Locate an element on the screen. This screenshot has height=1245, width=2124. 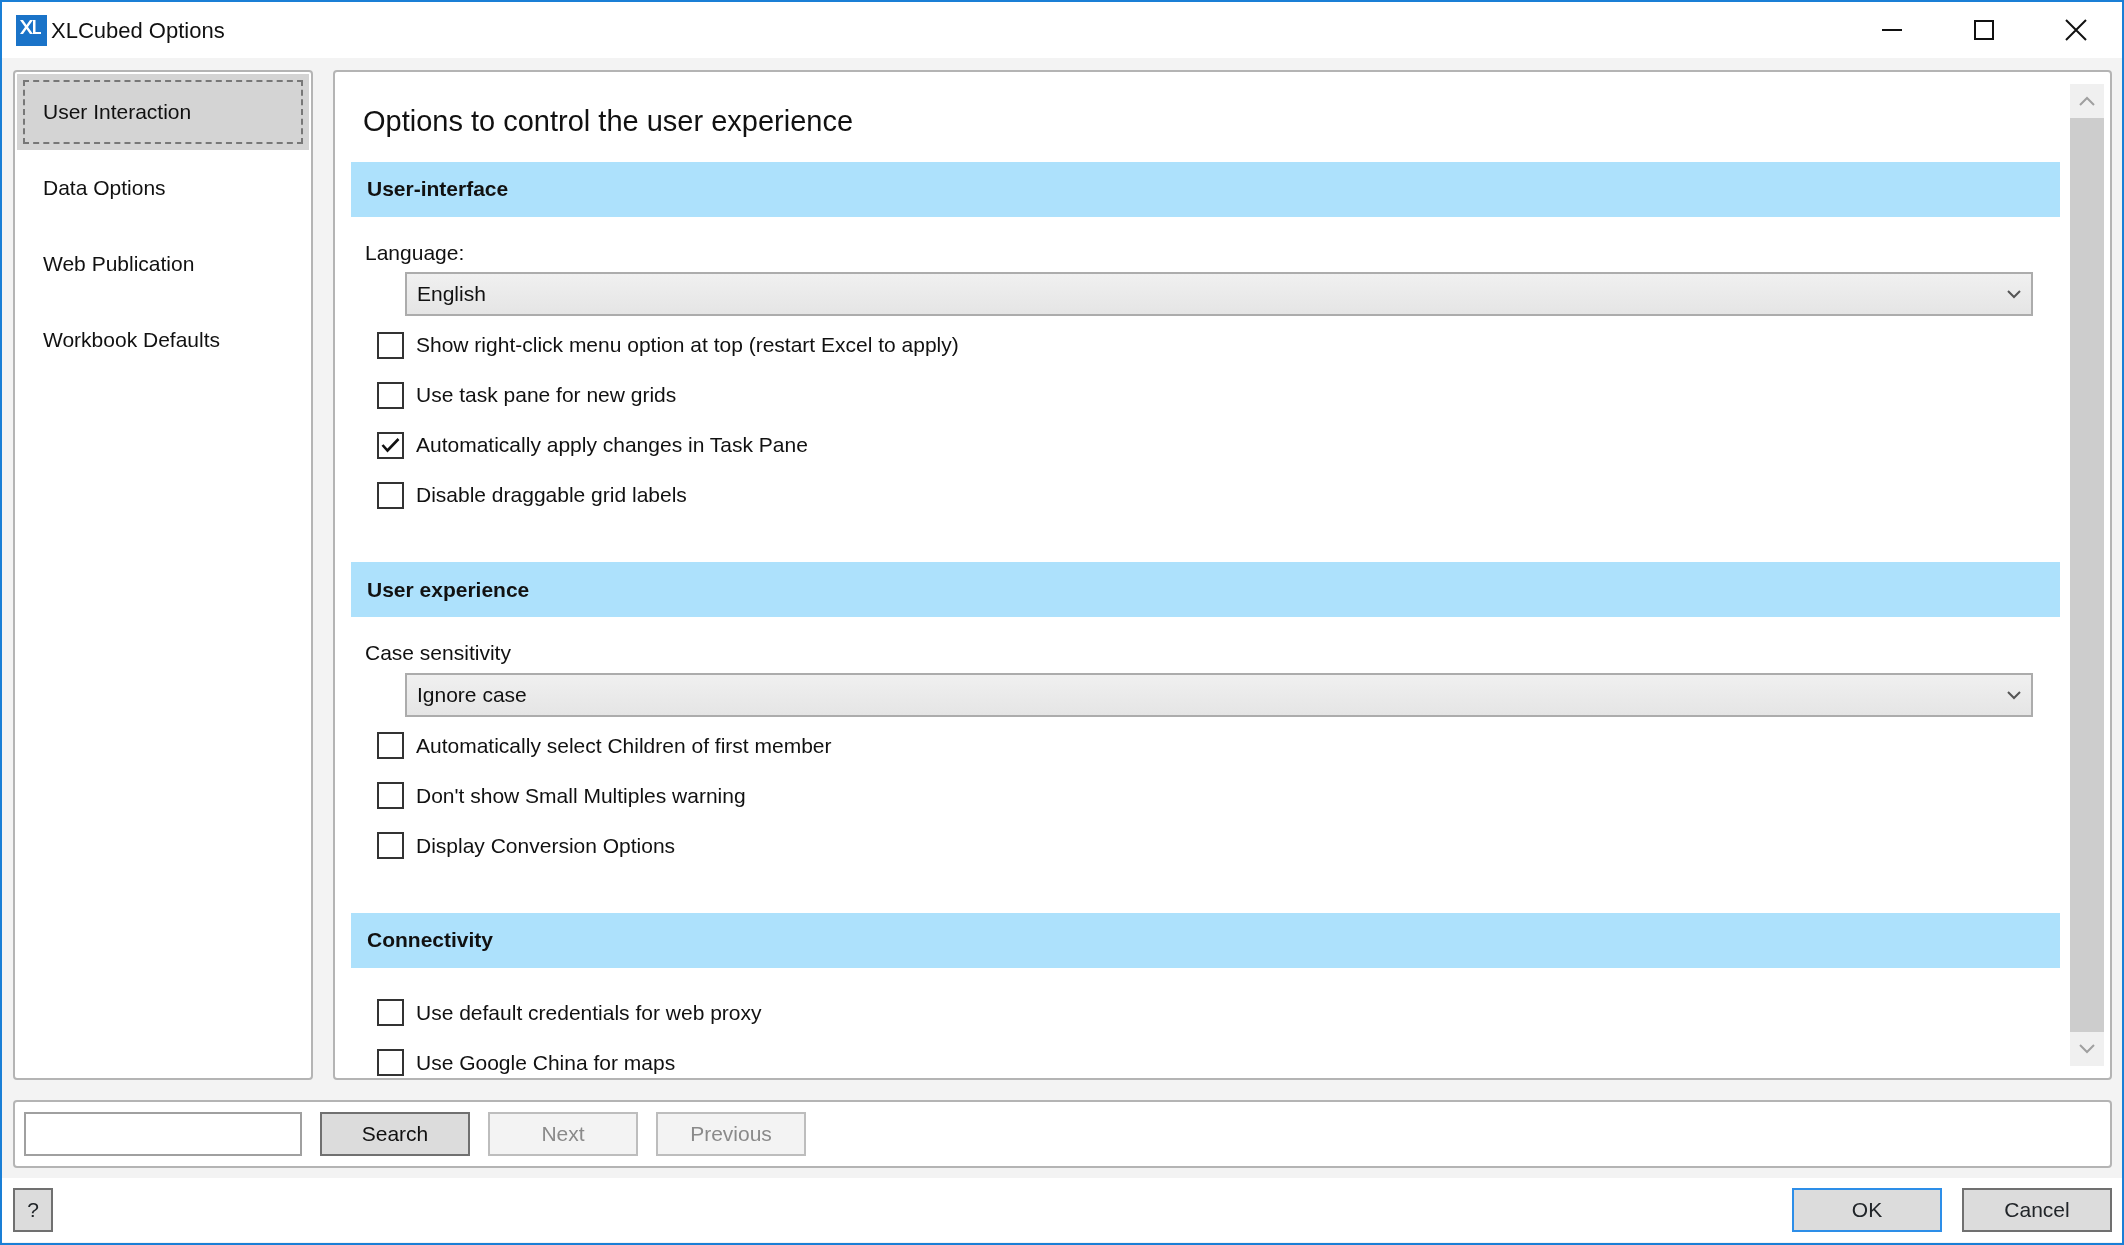
search-field is located at coordinates (163, 1134).